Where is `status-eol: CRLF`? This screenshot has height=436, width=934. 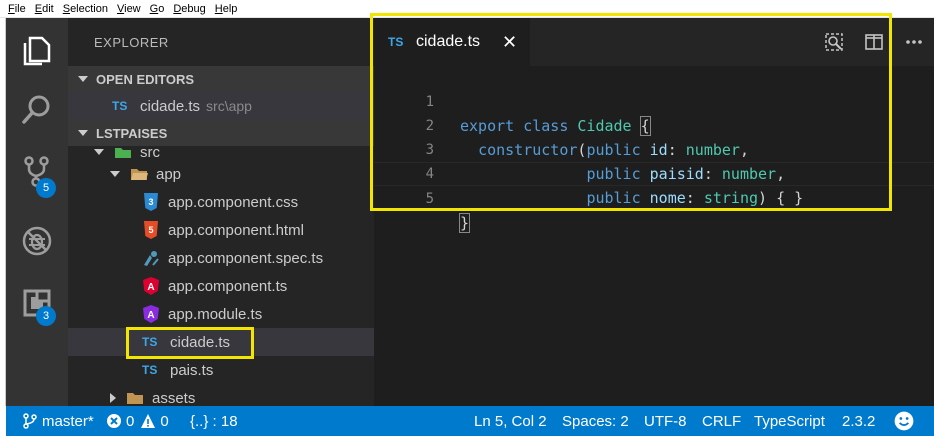 status-eol: CRLF is located at coordinates (721, 421).